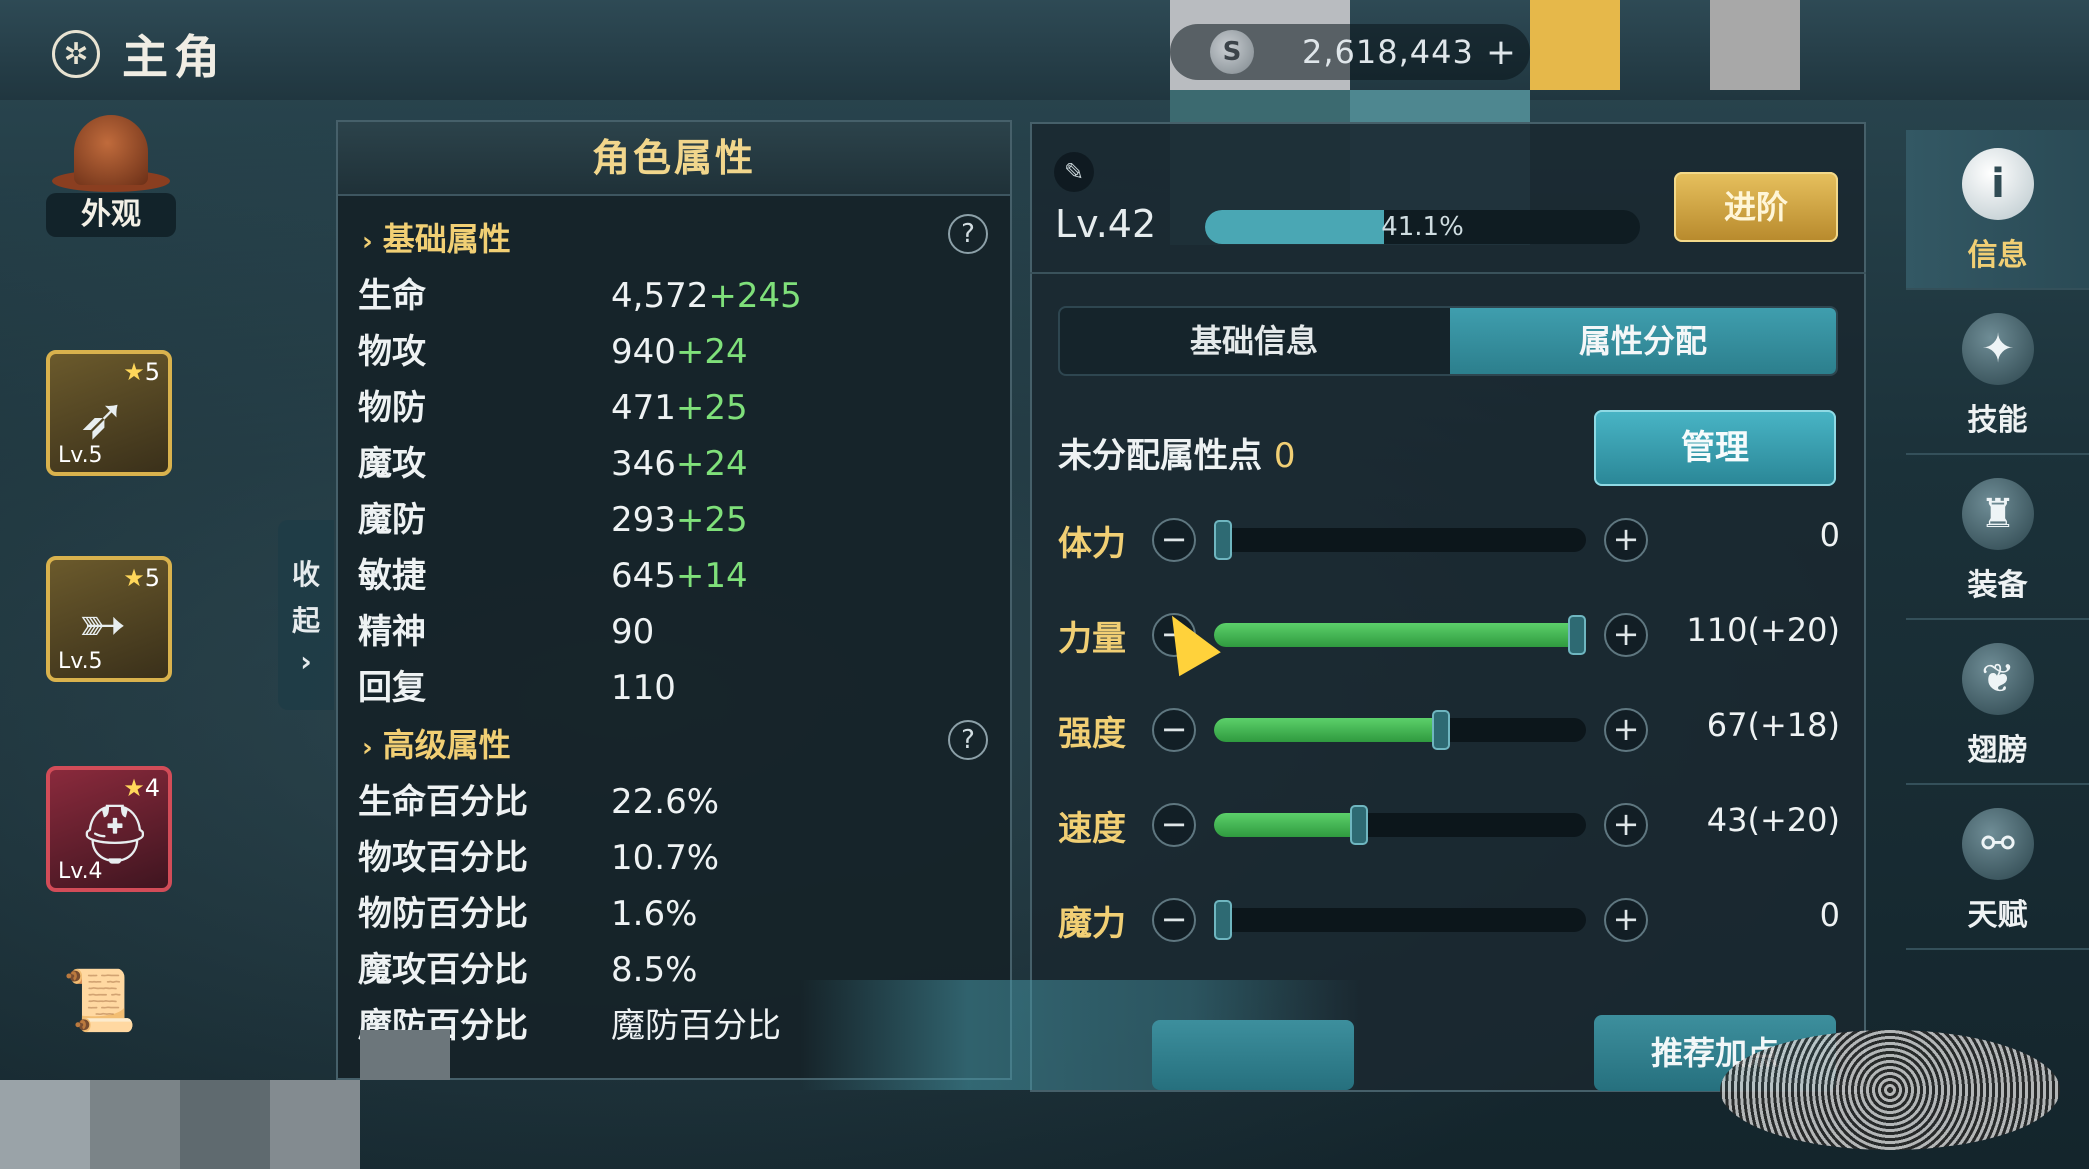 Image resolution: width=2089 pixels, height=1169 pixels. Describe the element at coordinates (392, 352) in the screenshot. I see `stat-name: 物攻` at that location.